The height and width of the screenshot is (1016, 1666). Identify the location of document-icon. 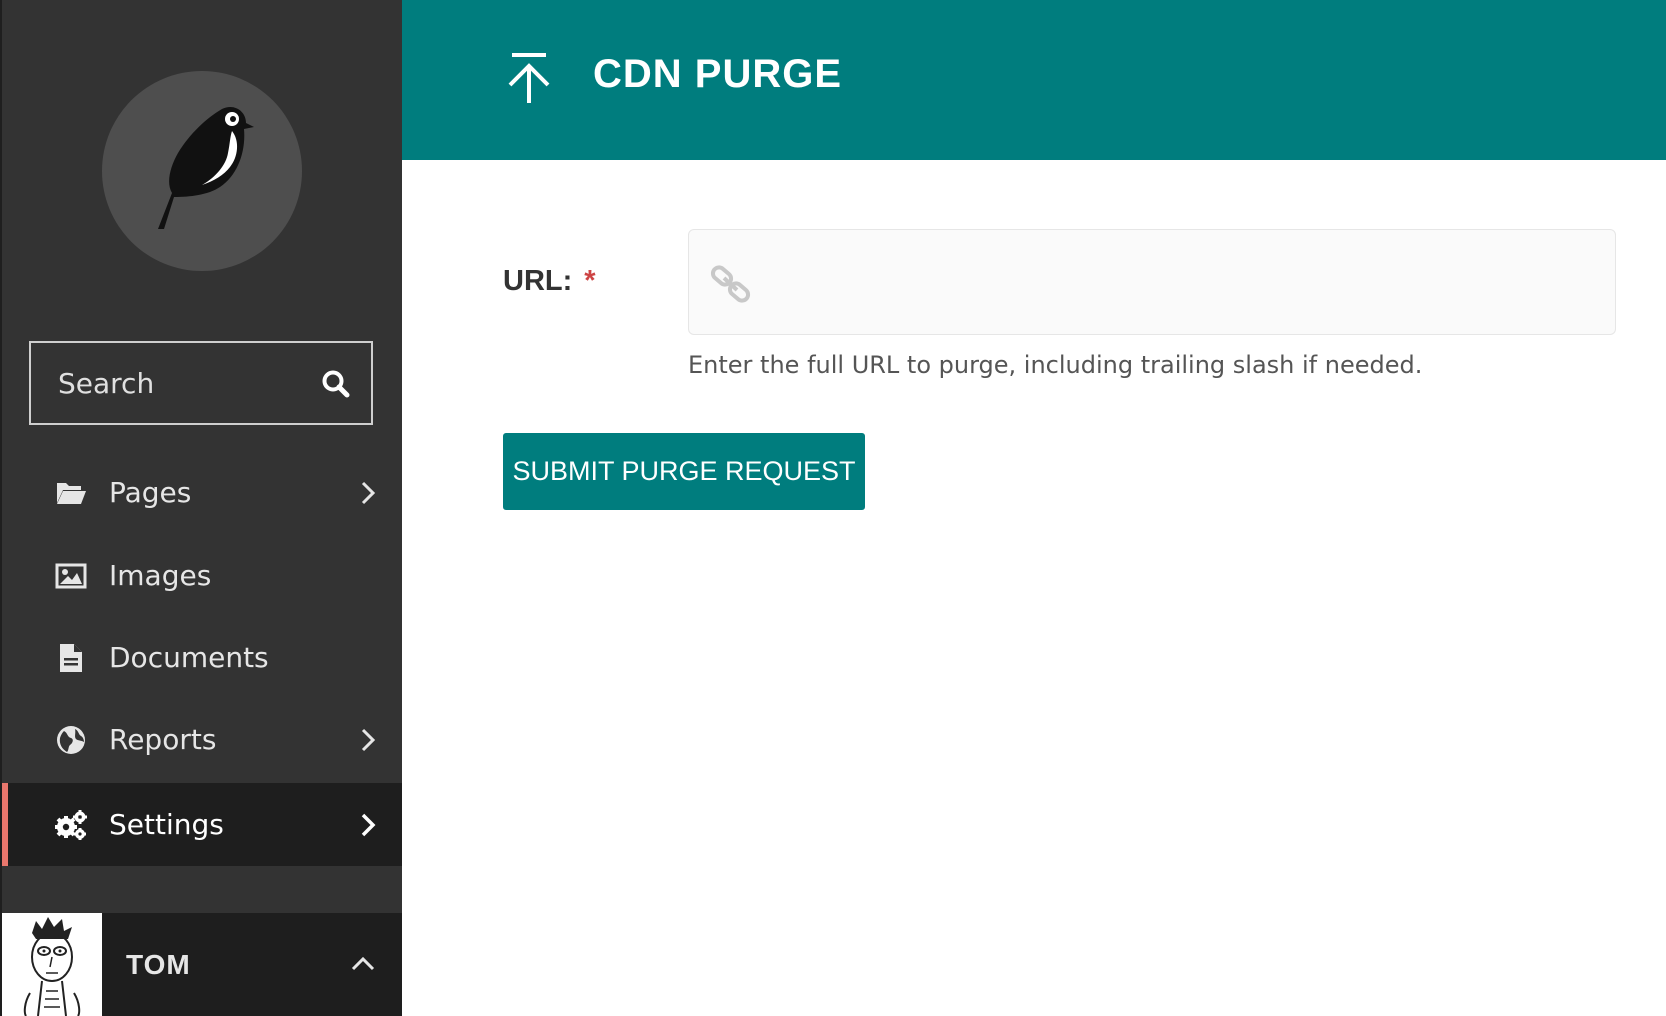
(71, 657).